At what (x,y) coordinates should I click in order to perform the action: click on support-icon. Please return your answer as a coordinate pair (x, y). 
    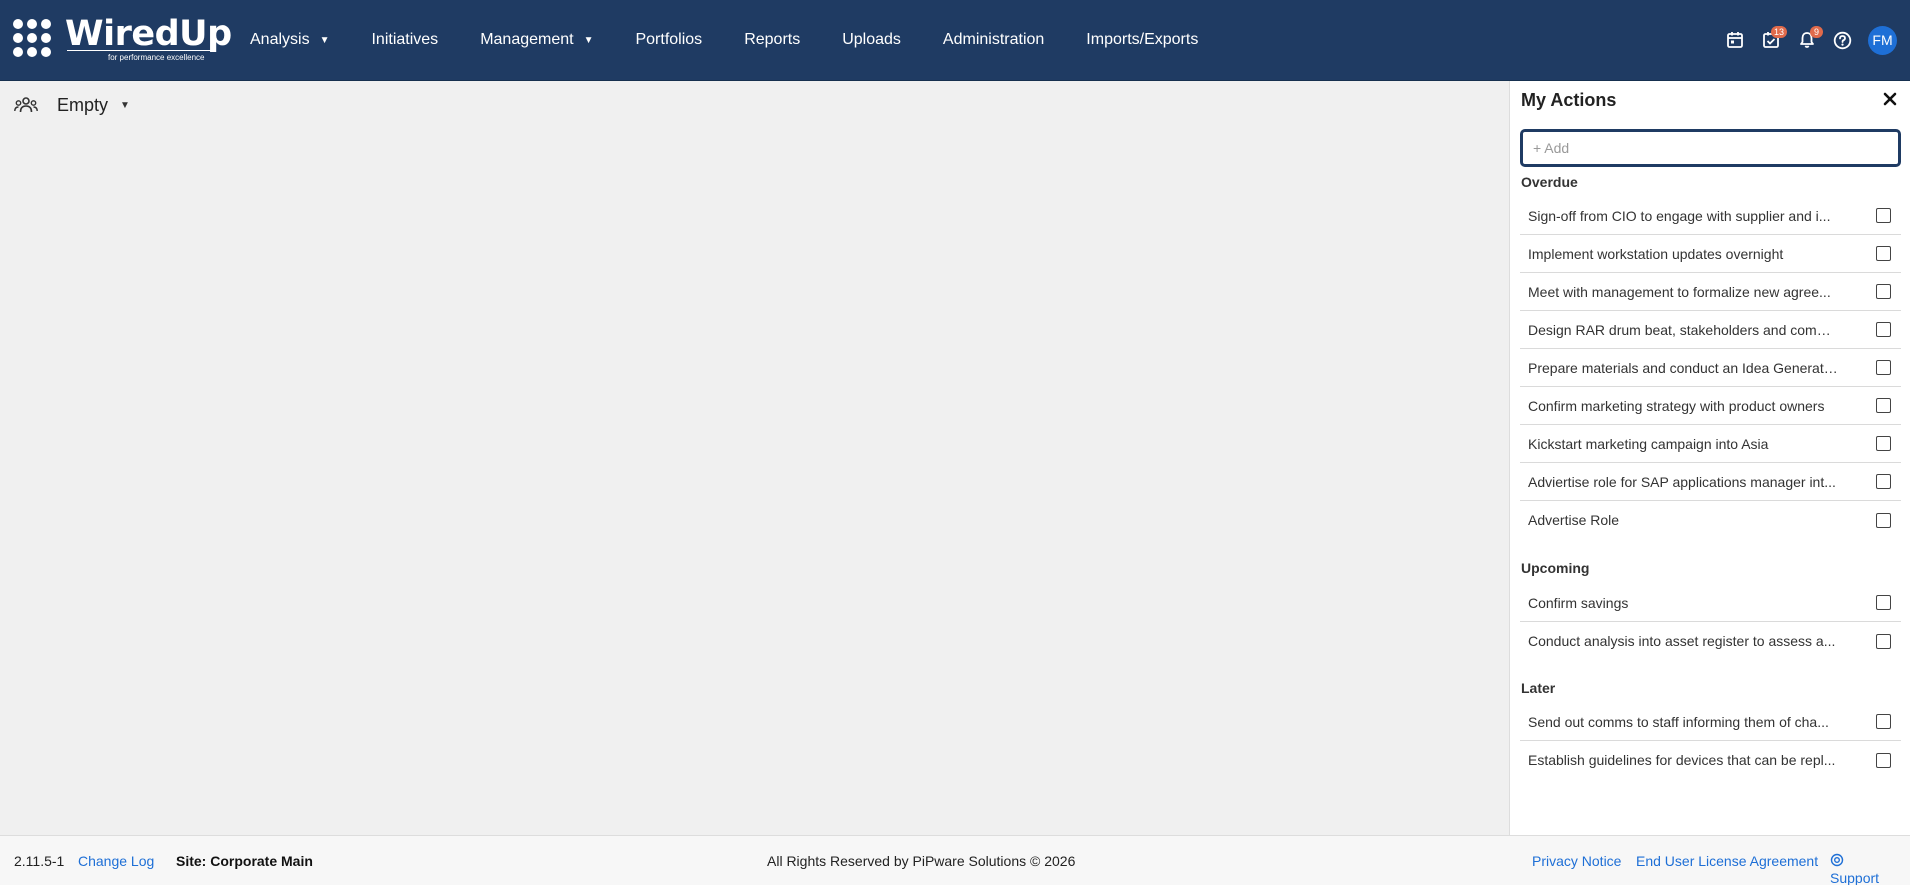
    Looking at the image, I should click on (1837, 860).